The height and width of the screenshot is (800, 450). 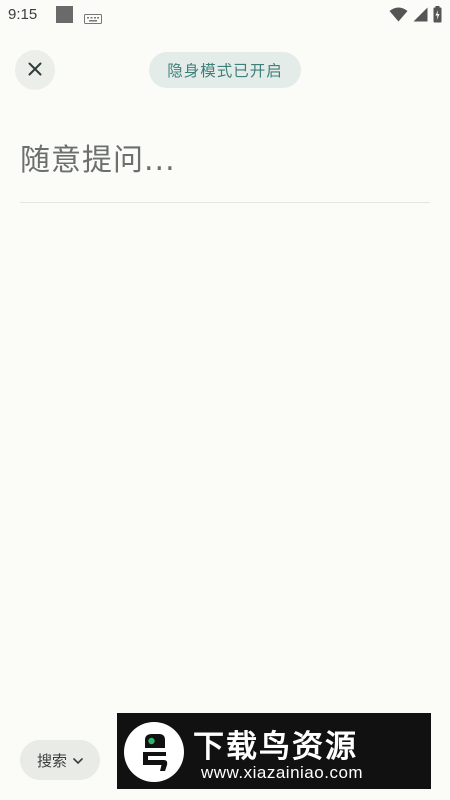 What do you see at coordinates (437, 16) in the screenshot?
I see `battery-icon` at bounding box center [437, 16].